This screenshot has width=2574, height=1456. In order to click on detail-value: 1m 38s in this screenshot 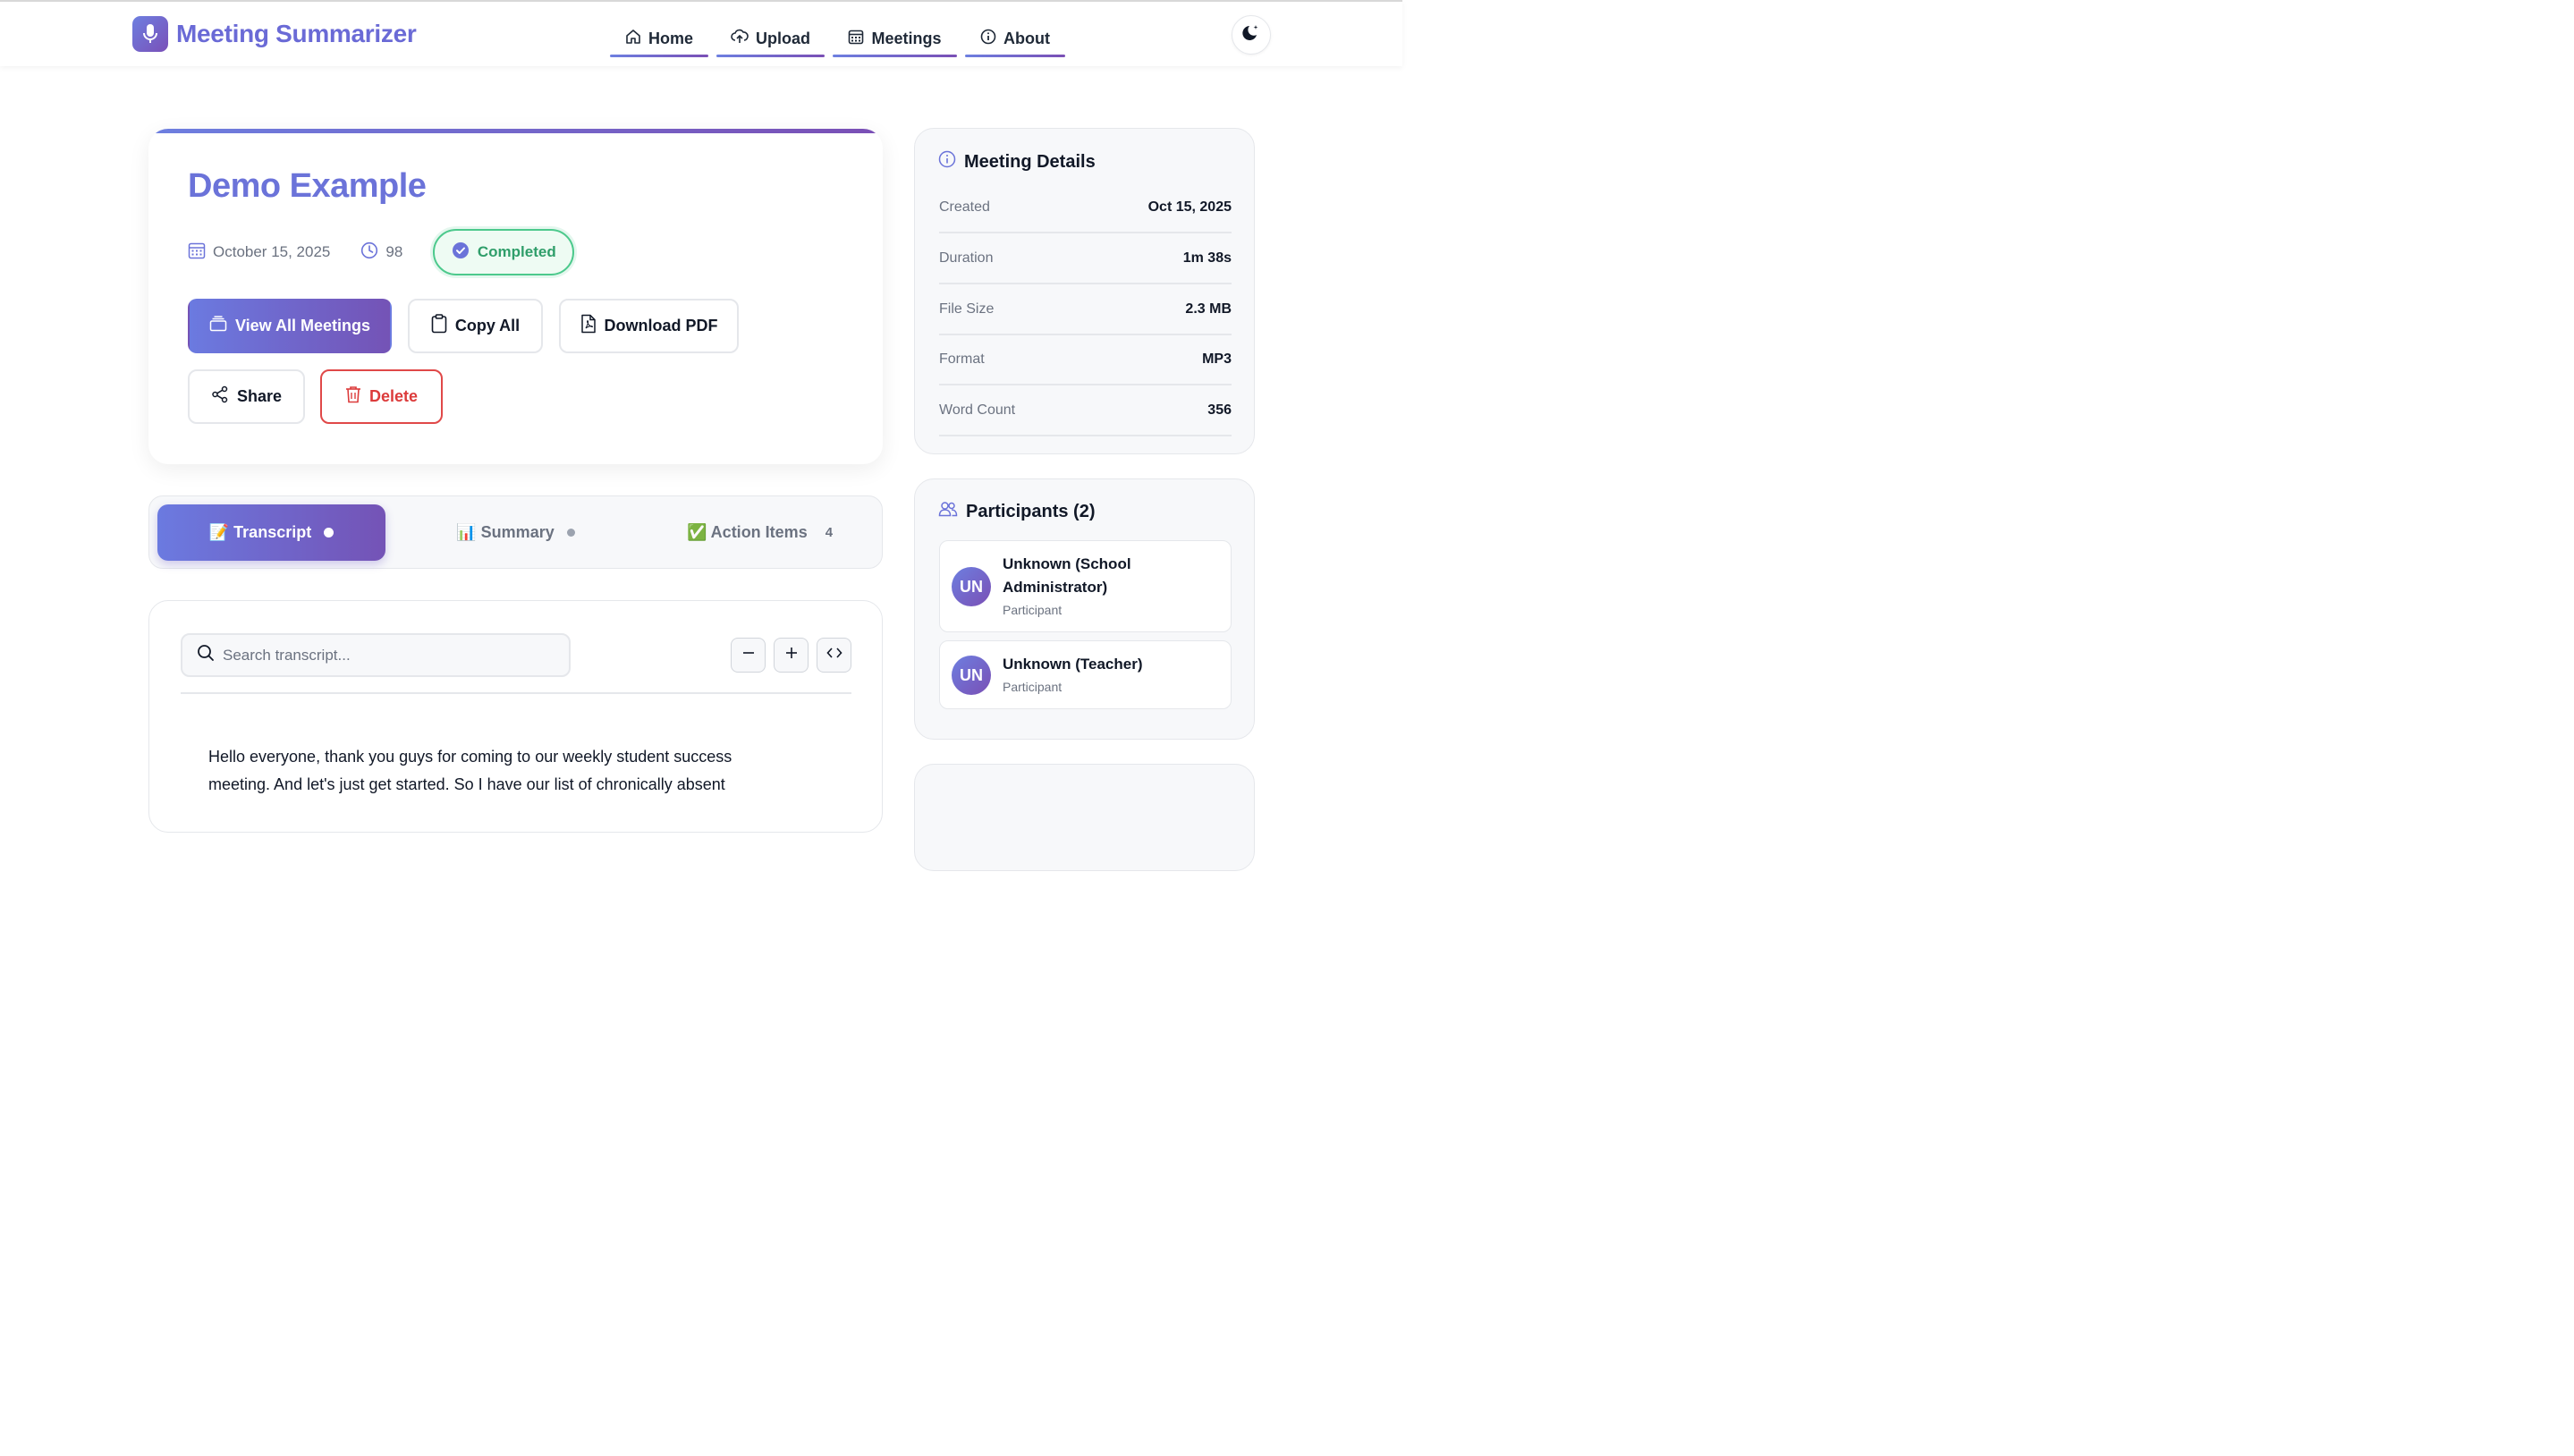, I will do `click(1207, 258)`.